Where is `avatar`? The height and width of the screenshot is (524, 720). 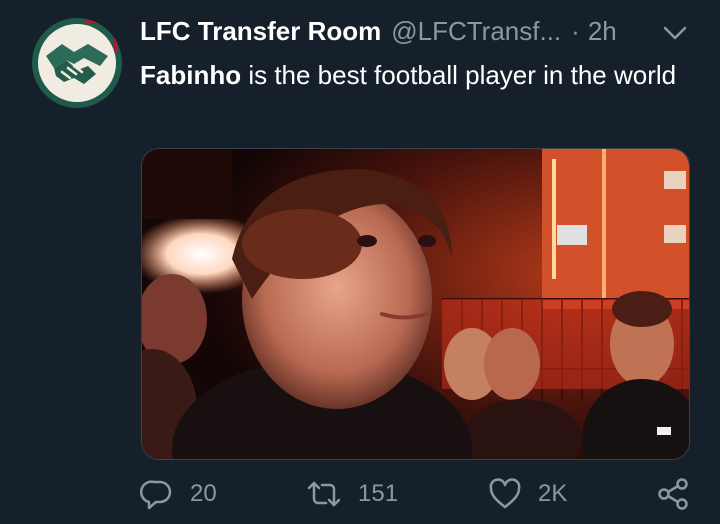
avatar is located at coordinates (77, 63).